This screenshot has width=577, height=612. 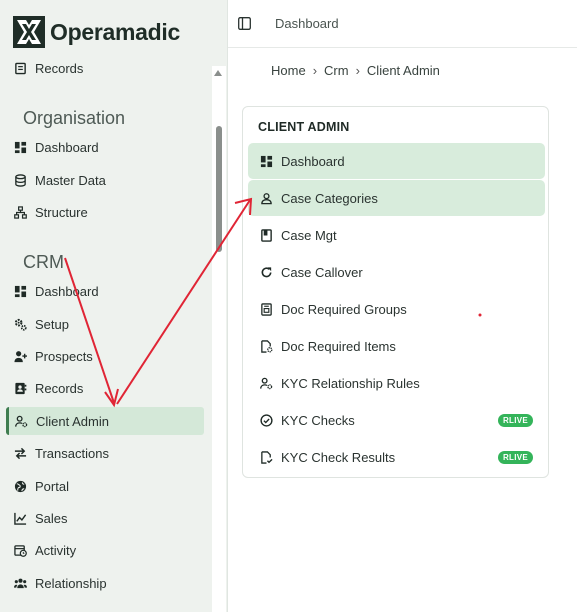 What do you see at coordinates (344, 309) in the screenshot?
I see `menu-item-label: Doc Required Groups` at bounding box center [344, 309].